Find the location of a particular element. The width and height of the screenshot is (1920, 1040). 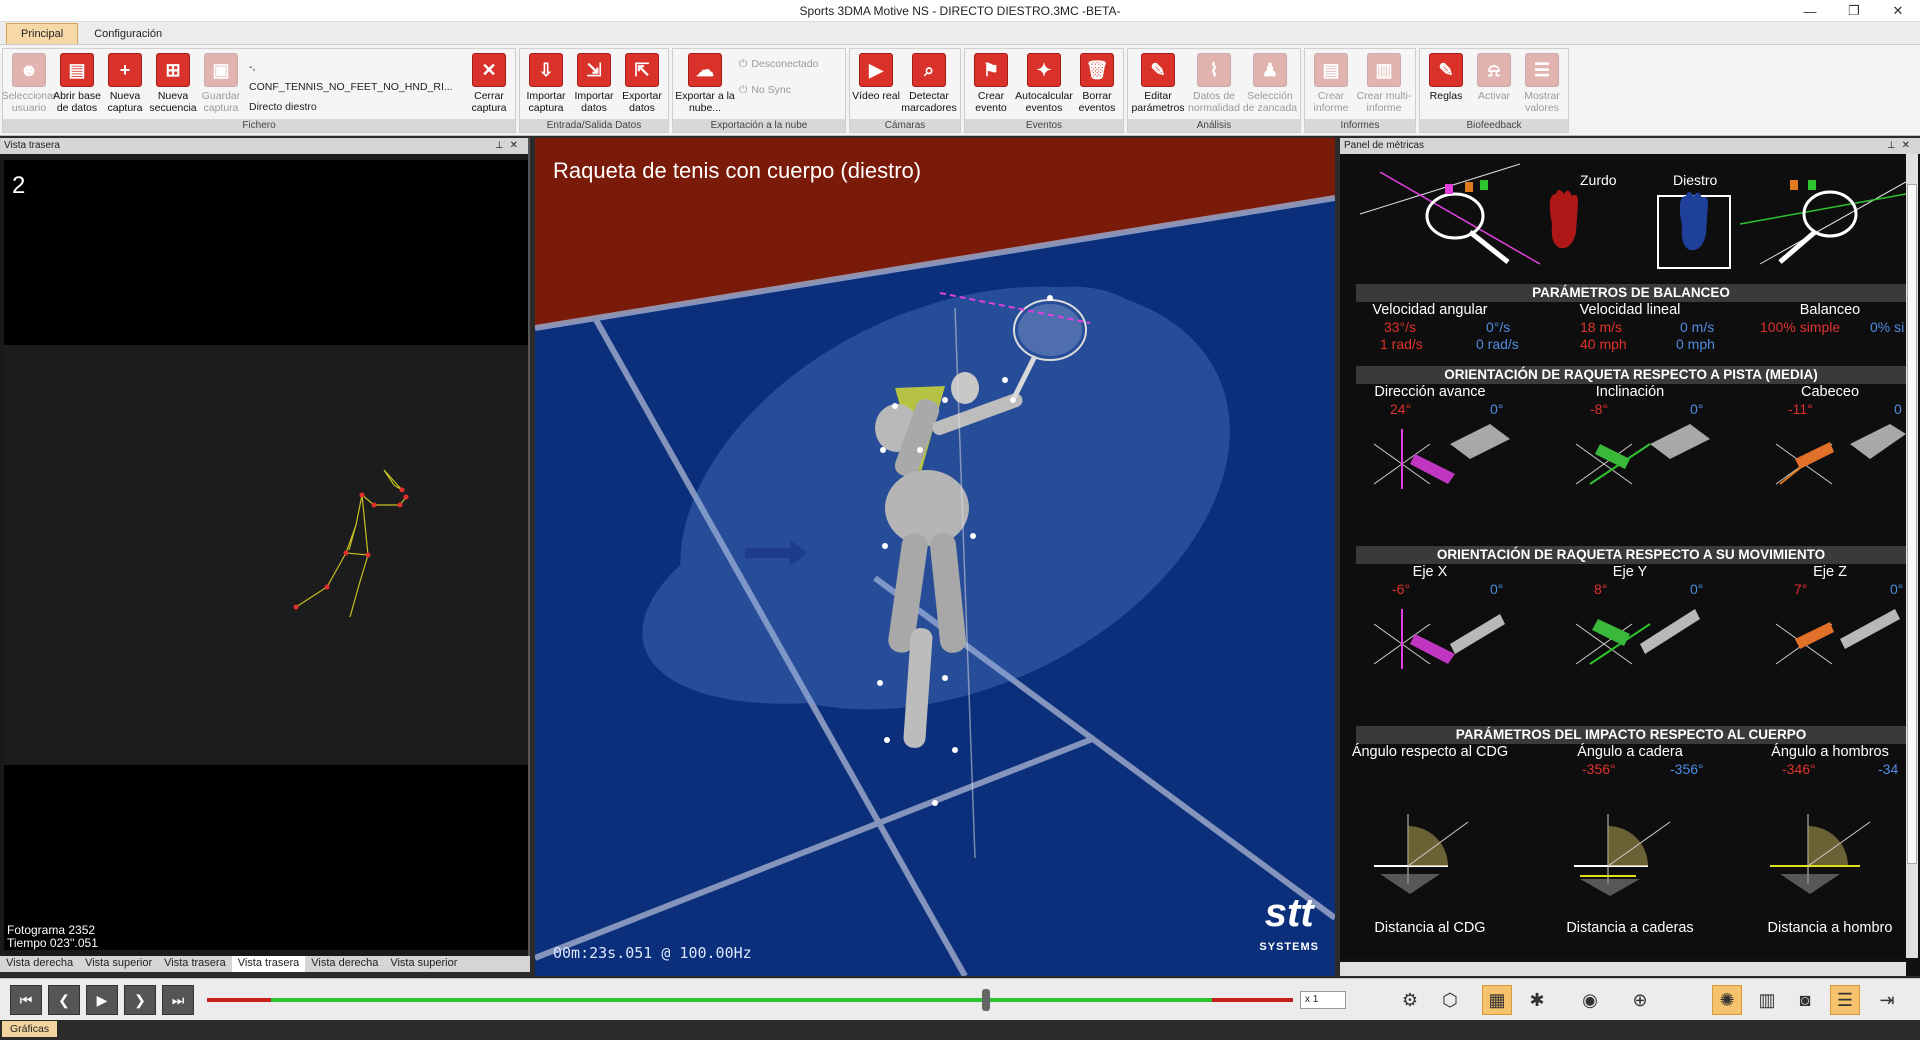

tab-configuracion: Configuración is located at coordinates (128, 34).